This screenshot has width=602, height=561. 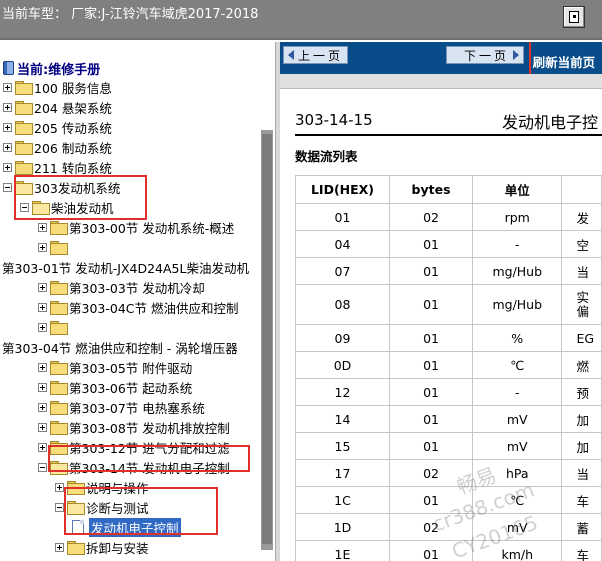 What do you see at coordinates (441, 81) in the screenshot?
I see `document-horizontal-strip` at bounding box center [441, 81].